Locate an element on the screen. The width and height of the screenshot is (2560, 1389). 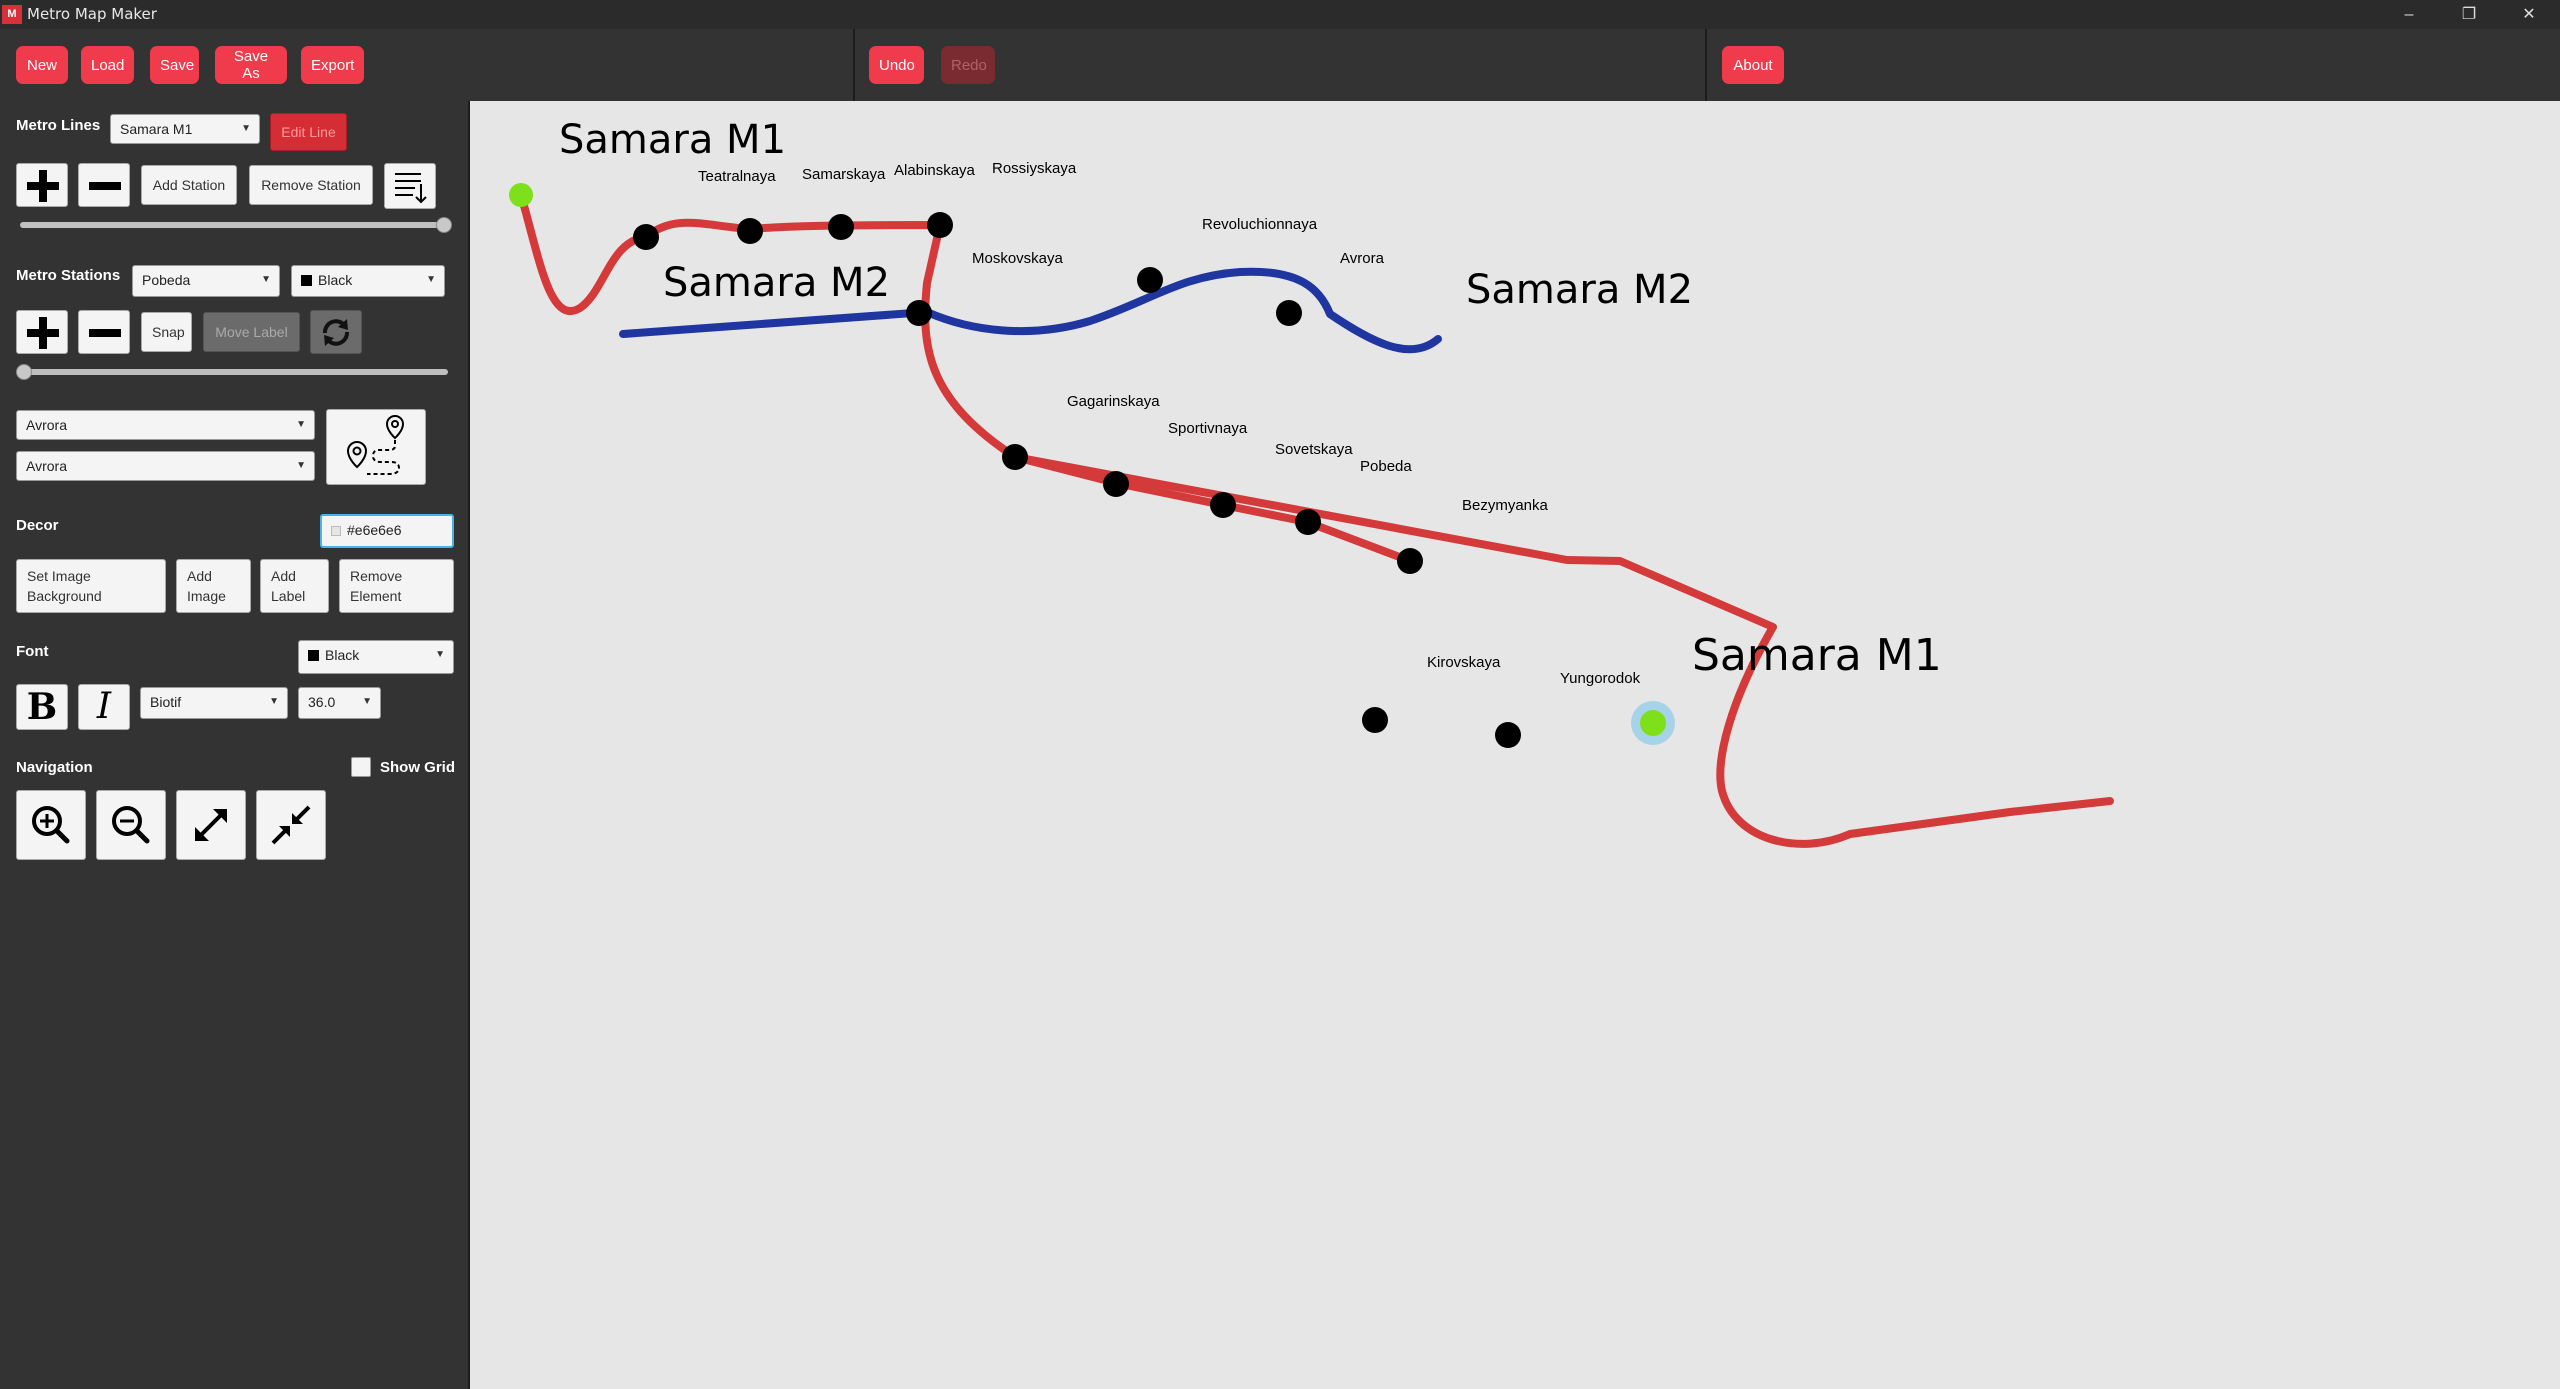
line-label-m1-start: Samara M1 is located at coordinates (672, 140).